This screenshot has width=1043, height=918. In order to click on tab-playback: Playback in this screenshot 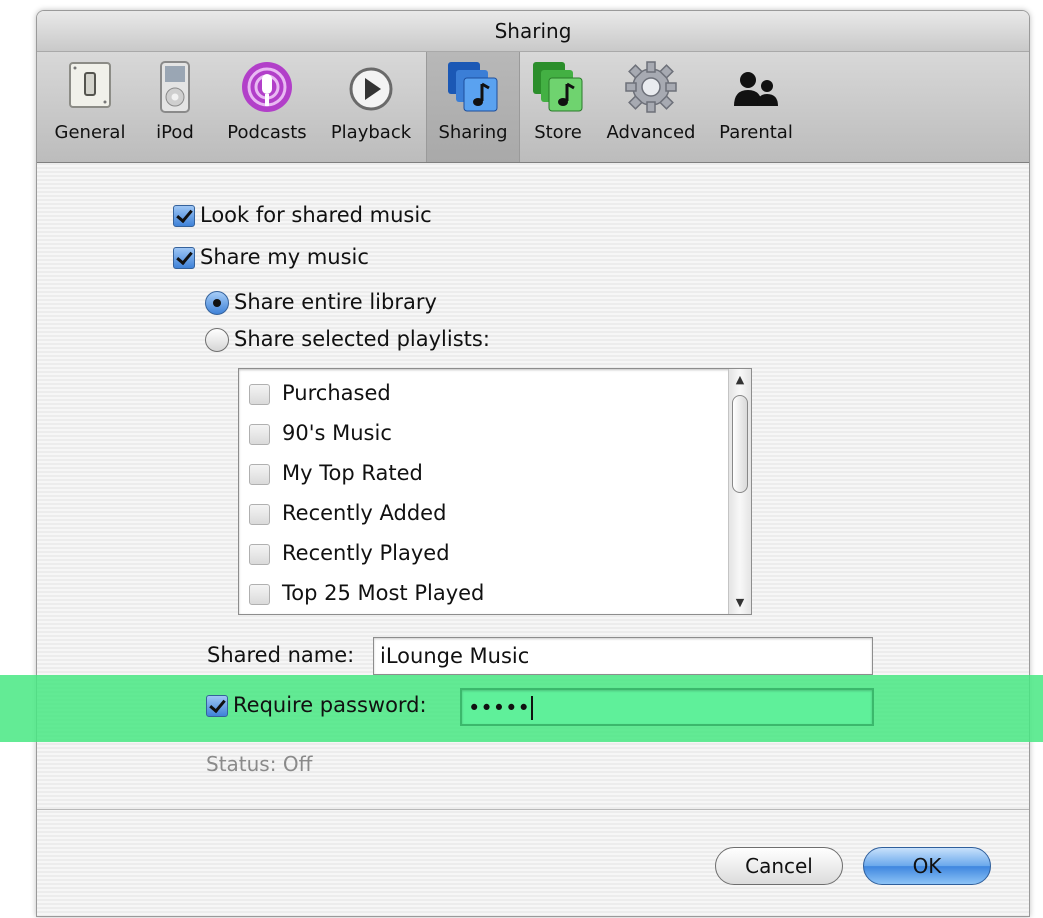, I will do `click(371, 107)`.